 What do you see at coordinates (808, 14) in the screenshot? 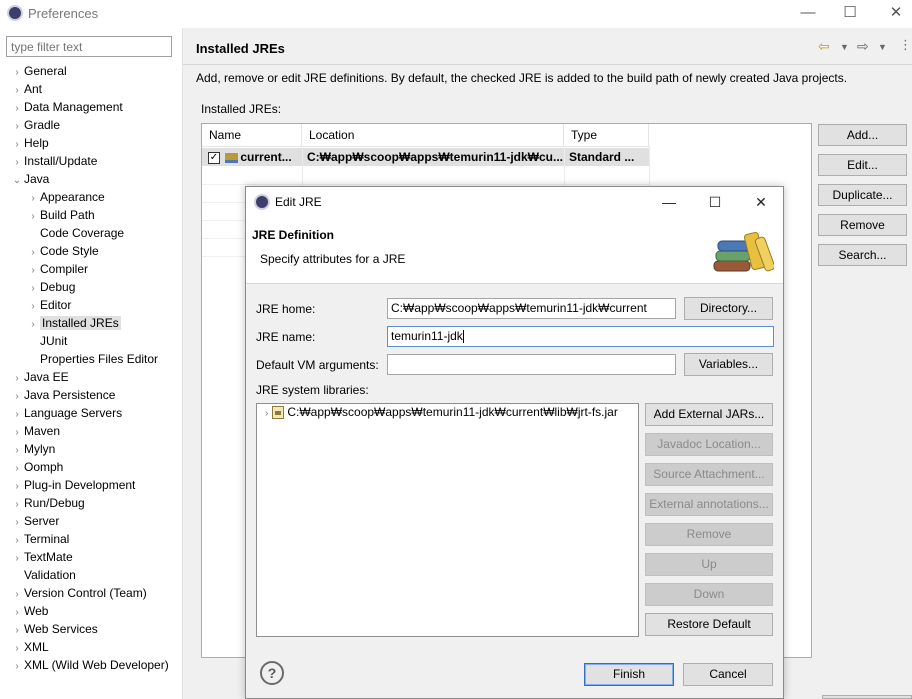
I see `minimize-button: —` at bounding box center [808, 14].